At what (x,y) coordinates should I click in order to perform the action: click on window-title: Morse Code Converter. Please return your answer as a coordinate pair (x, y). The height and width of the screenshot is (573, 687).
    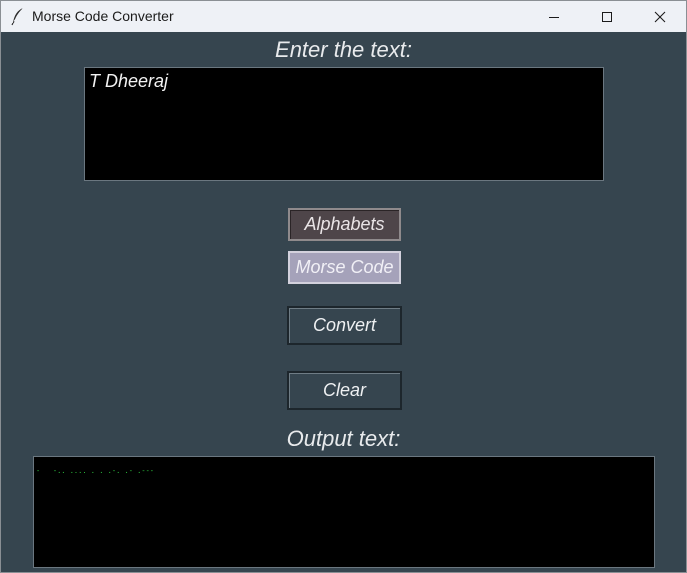
    Looking at the image, I should click on (103, 16).